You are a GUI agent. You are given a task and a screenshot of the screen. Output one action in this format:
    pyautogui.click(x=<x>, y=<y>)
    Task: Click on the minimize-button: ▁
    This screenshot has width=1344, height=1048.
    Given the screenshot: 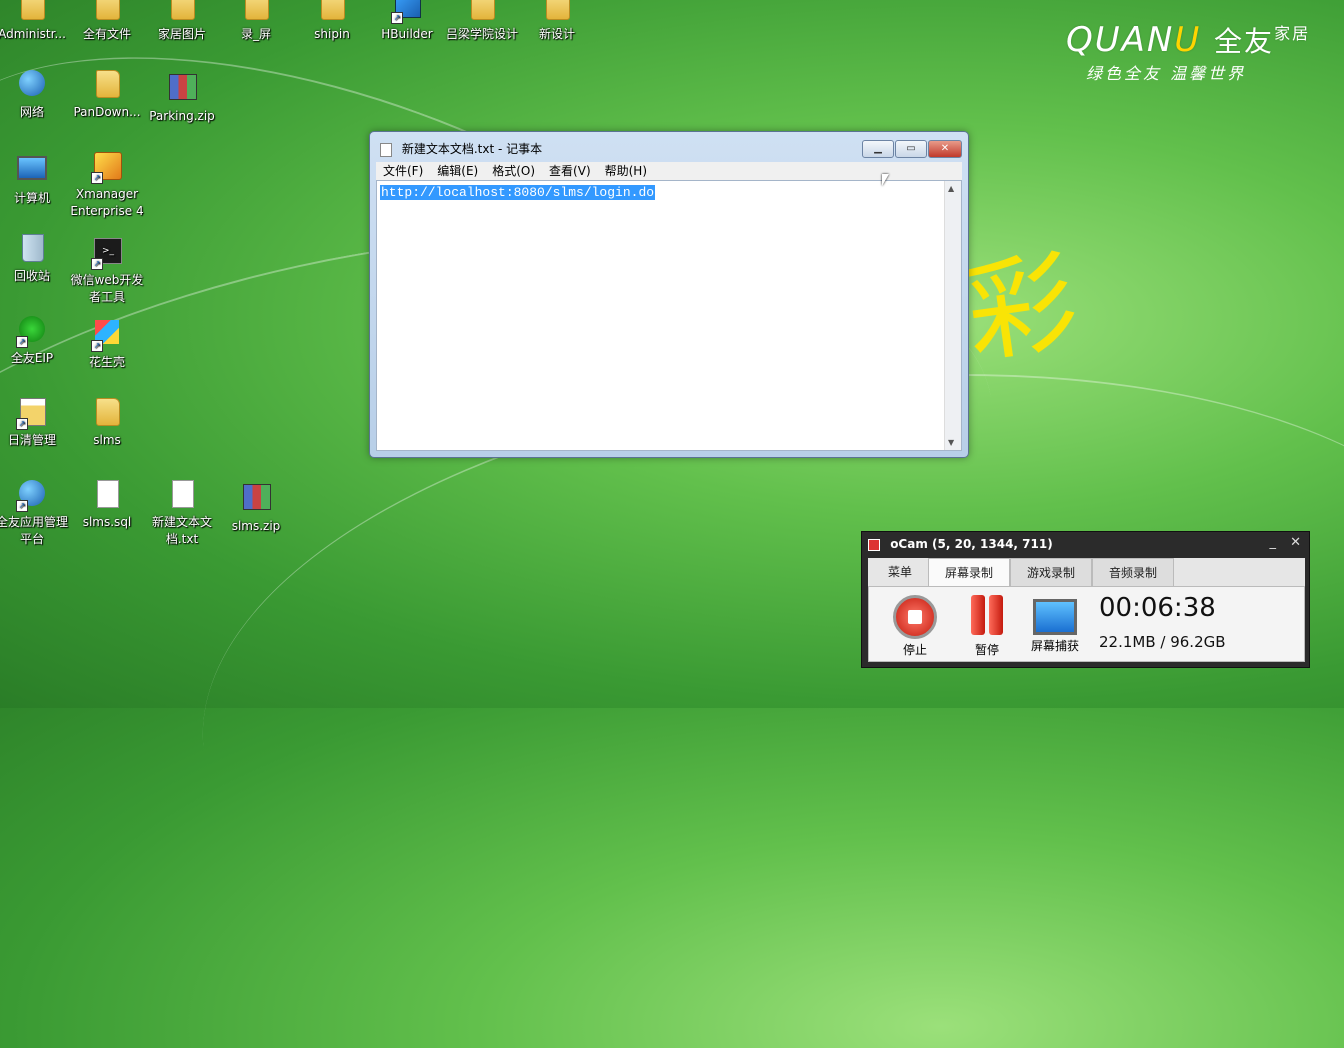 What is the action you would take?
    pyautogui.click(x=878, y=149)
    